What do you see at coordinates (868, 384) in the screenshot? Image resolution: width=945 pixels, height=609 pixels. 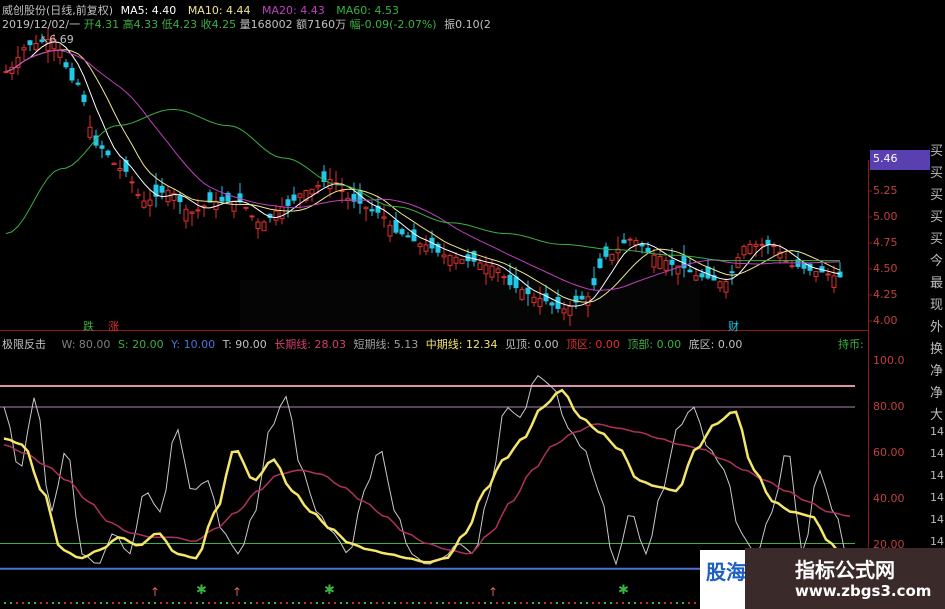 I see `axis-border` at bounding box center [868, 384].